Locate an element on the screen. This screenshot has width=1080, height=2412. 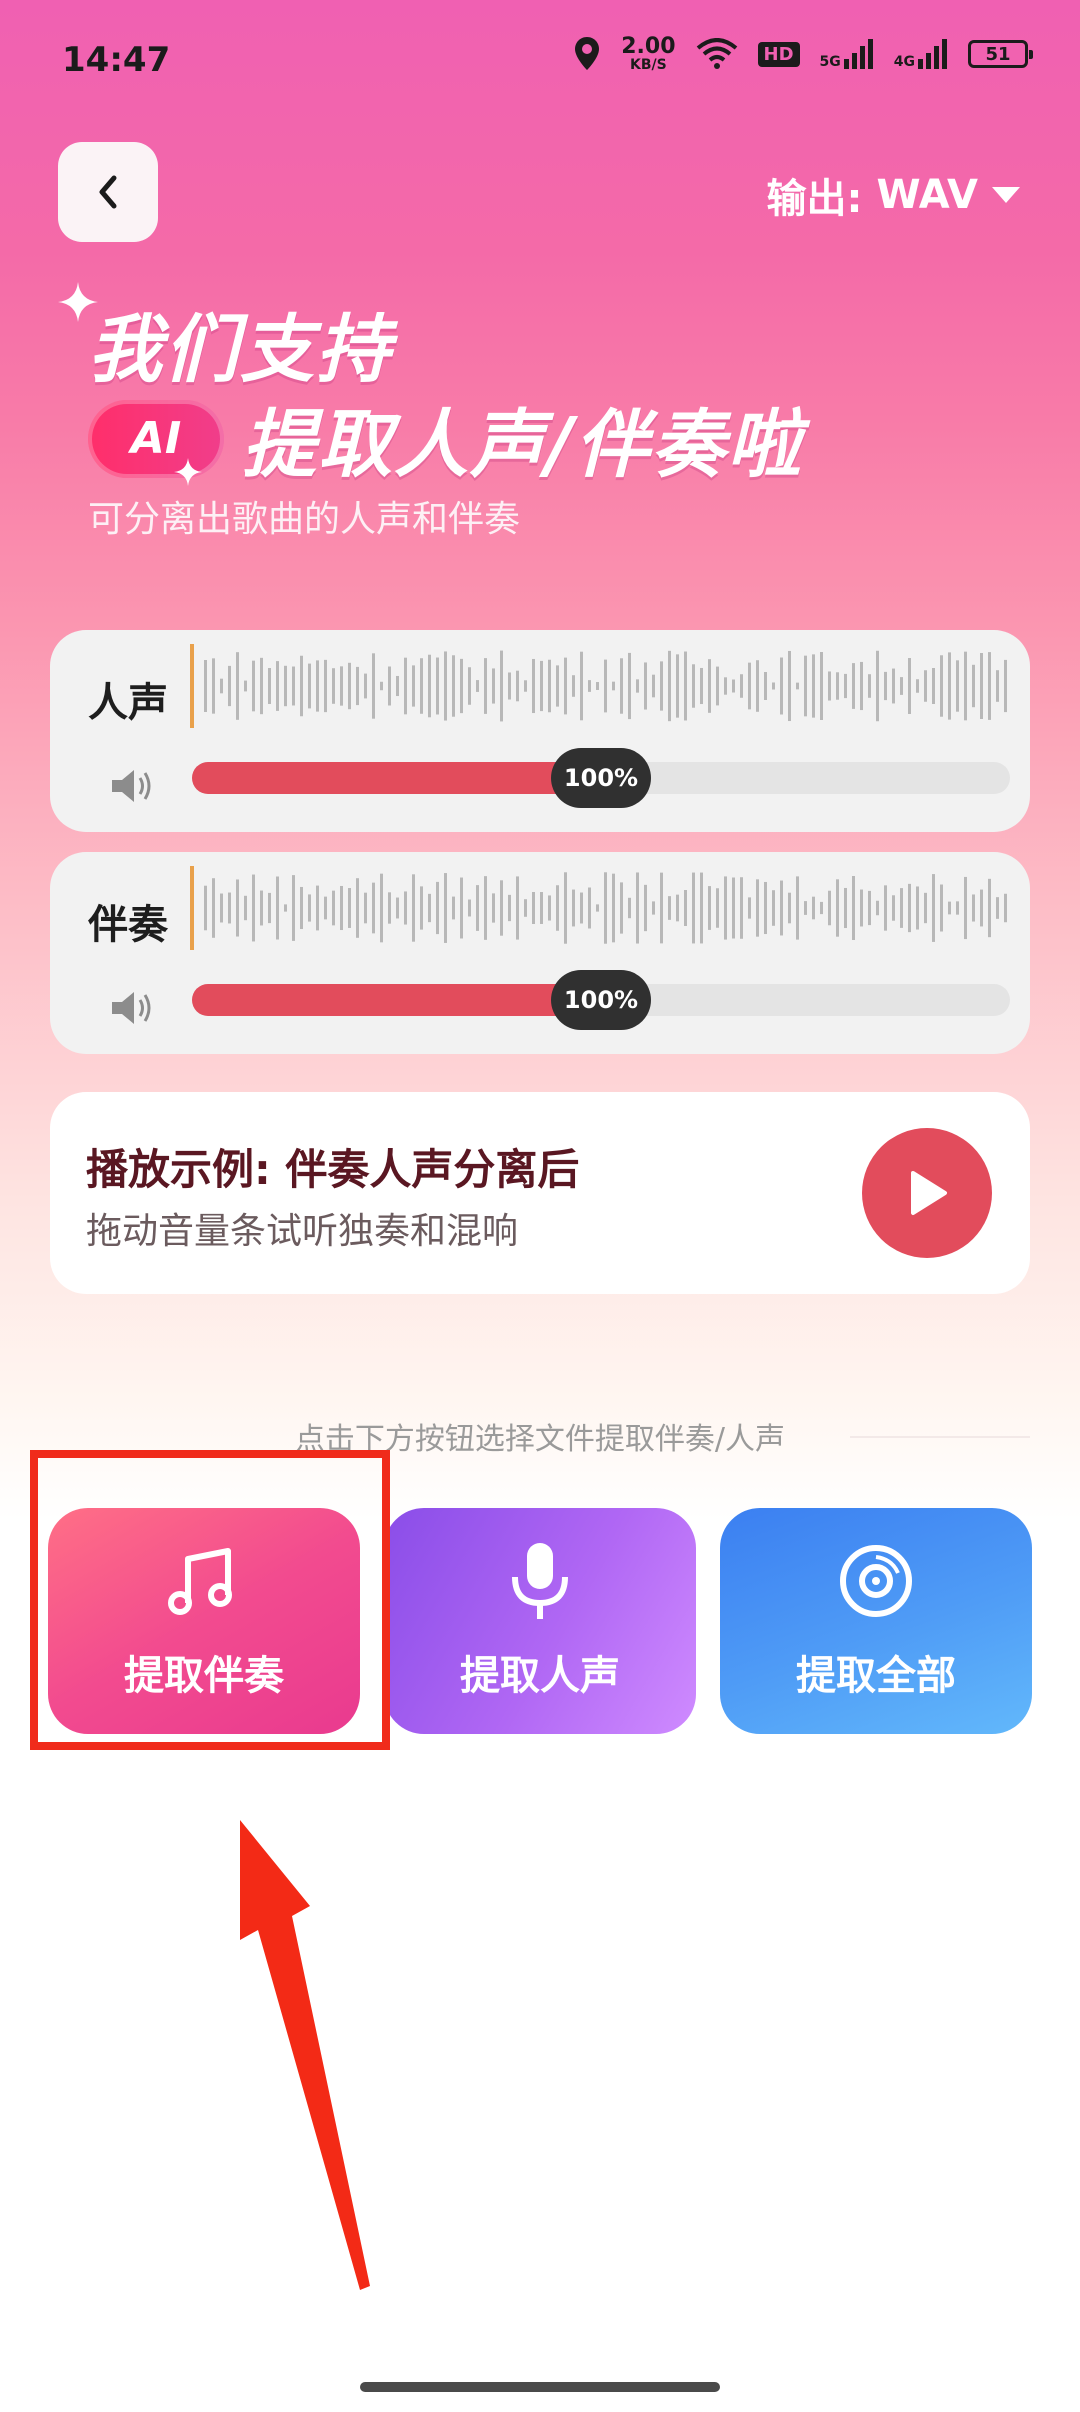
output-label: 输出: is located at coordinates (814, 199).